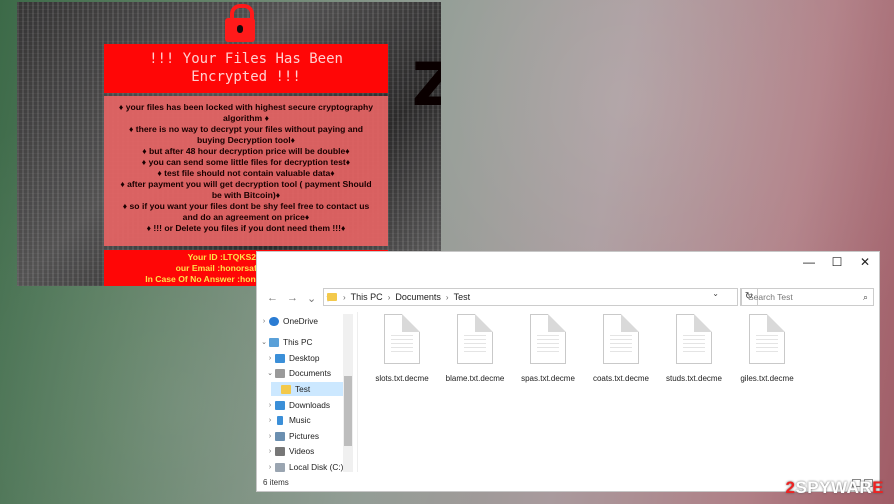 The image size is (894, 504). I want to click on watermark-logo: 2SPYWARE, so click(834, 487).